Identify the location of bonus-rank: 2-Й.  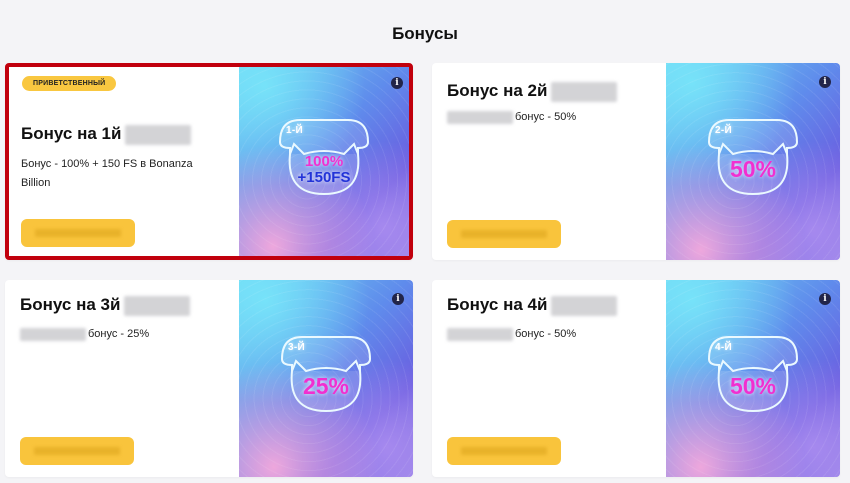
(723, 130).